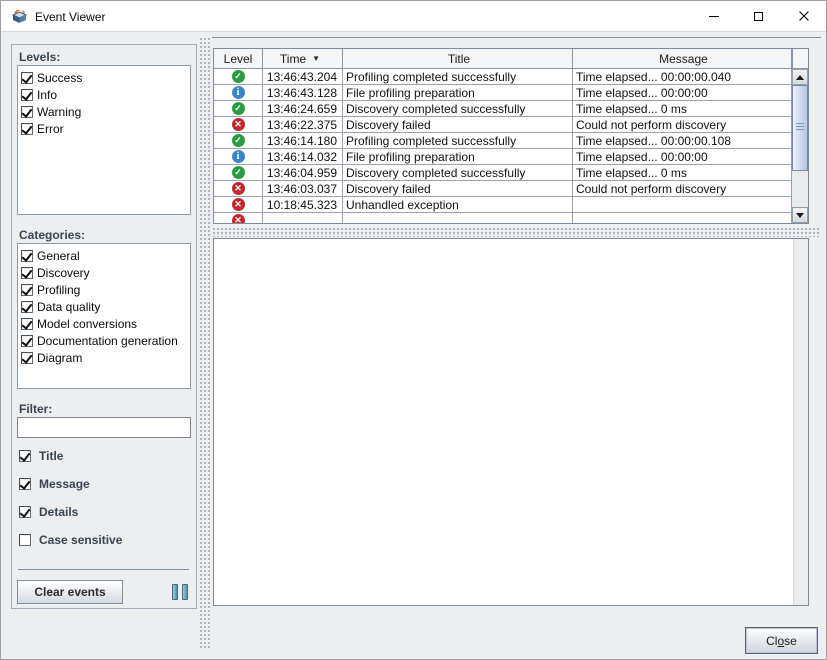 The height and width of the screenshot is (660, 827). I want to click on cell: 13:46:03.037, so click(303, 189).